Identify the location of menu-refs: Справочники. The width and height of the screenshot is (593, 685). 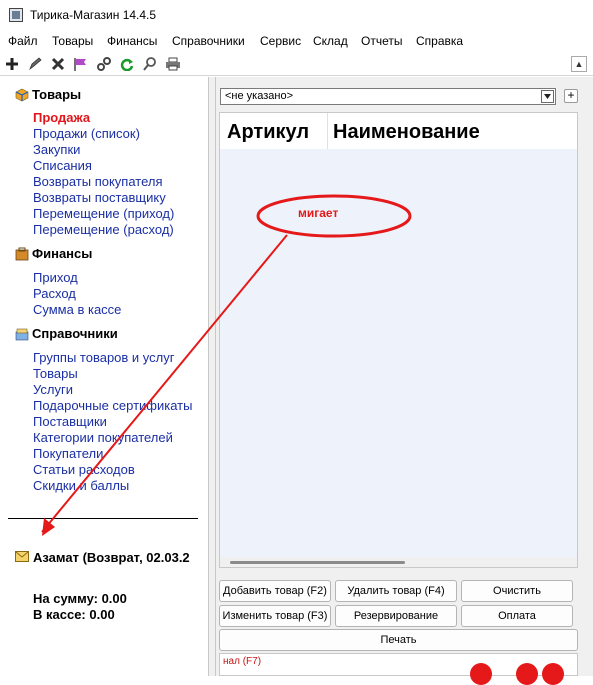
(208, 41).